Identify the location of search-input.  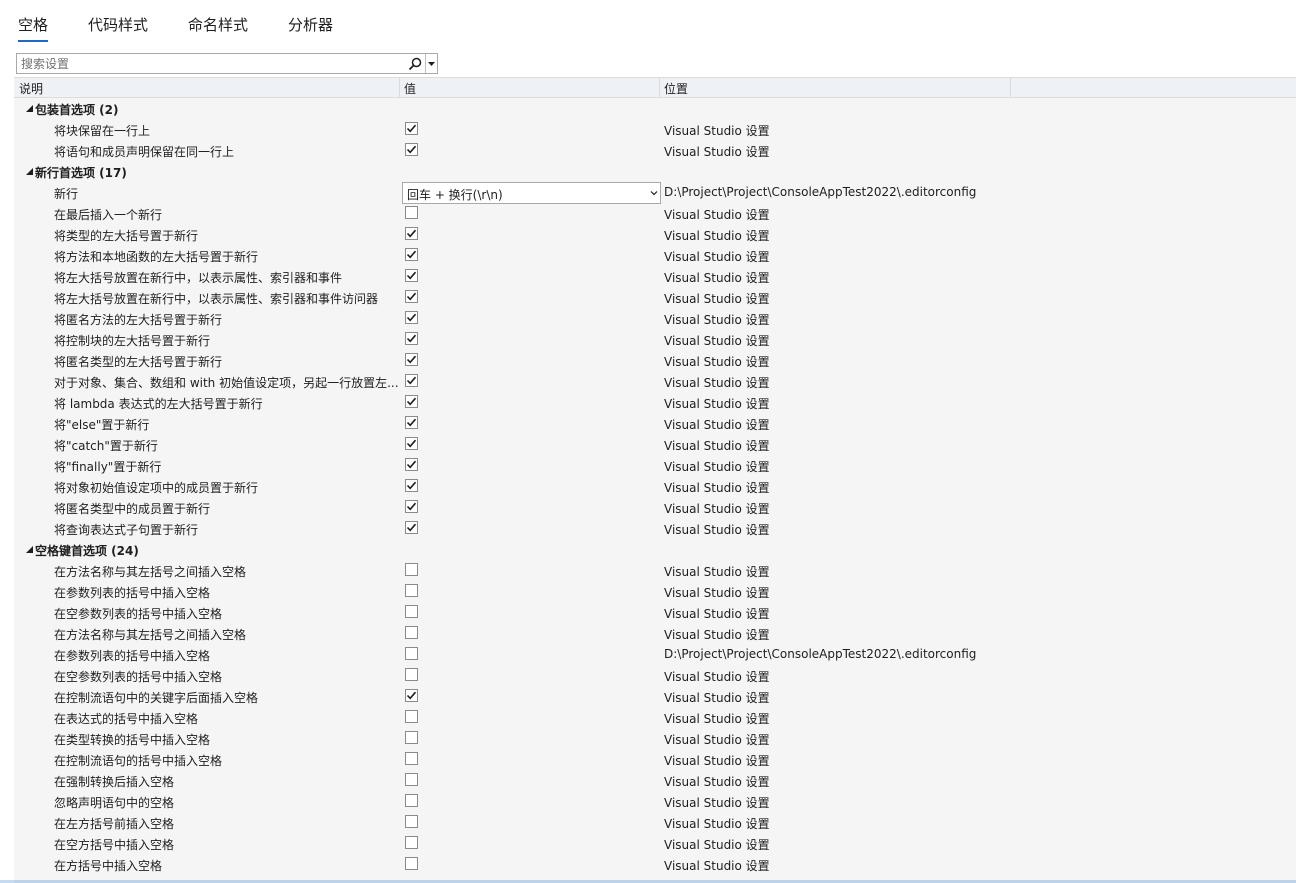
(211, 63).